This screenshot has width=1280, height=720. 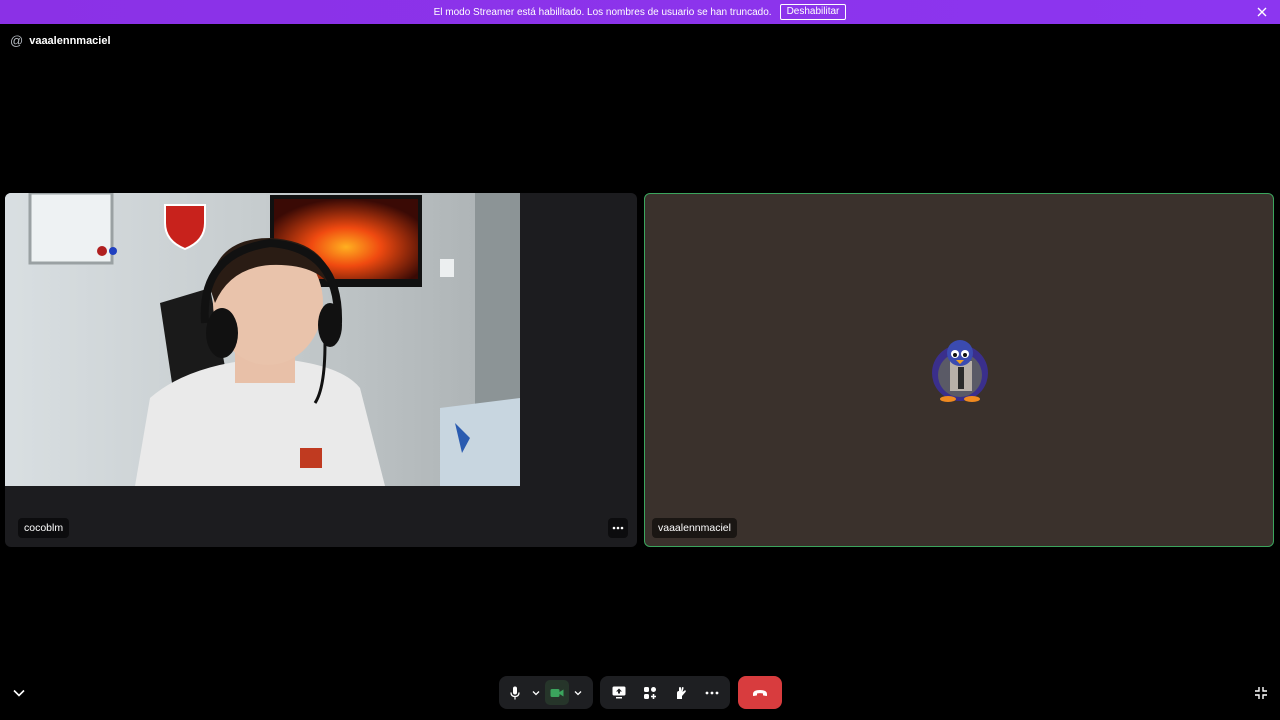 I want to click on disconnect-button, so click(x=760, y=692).